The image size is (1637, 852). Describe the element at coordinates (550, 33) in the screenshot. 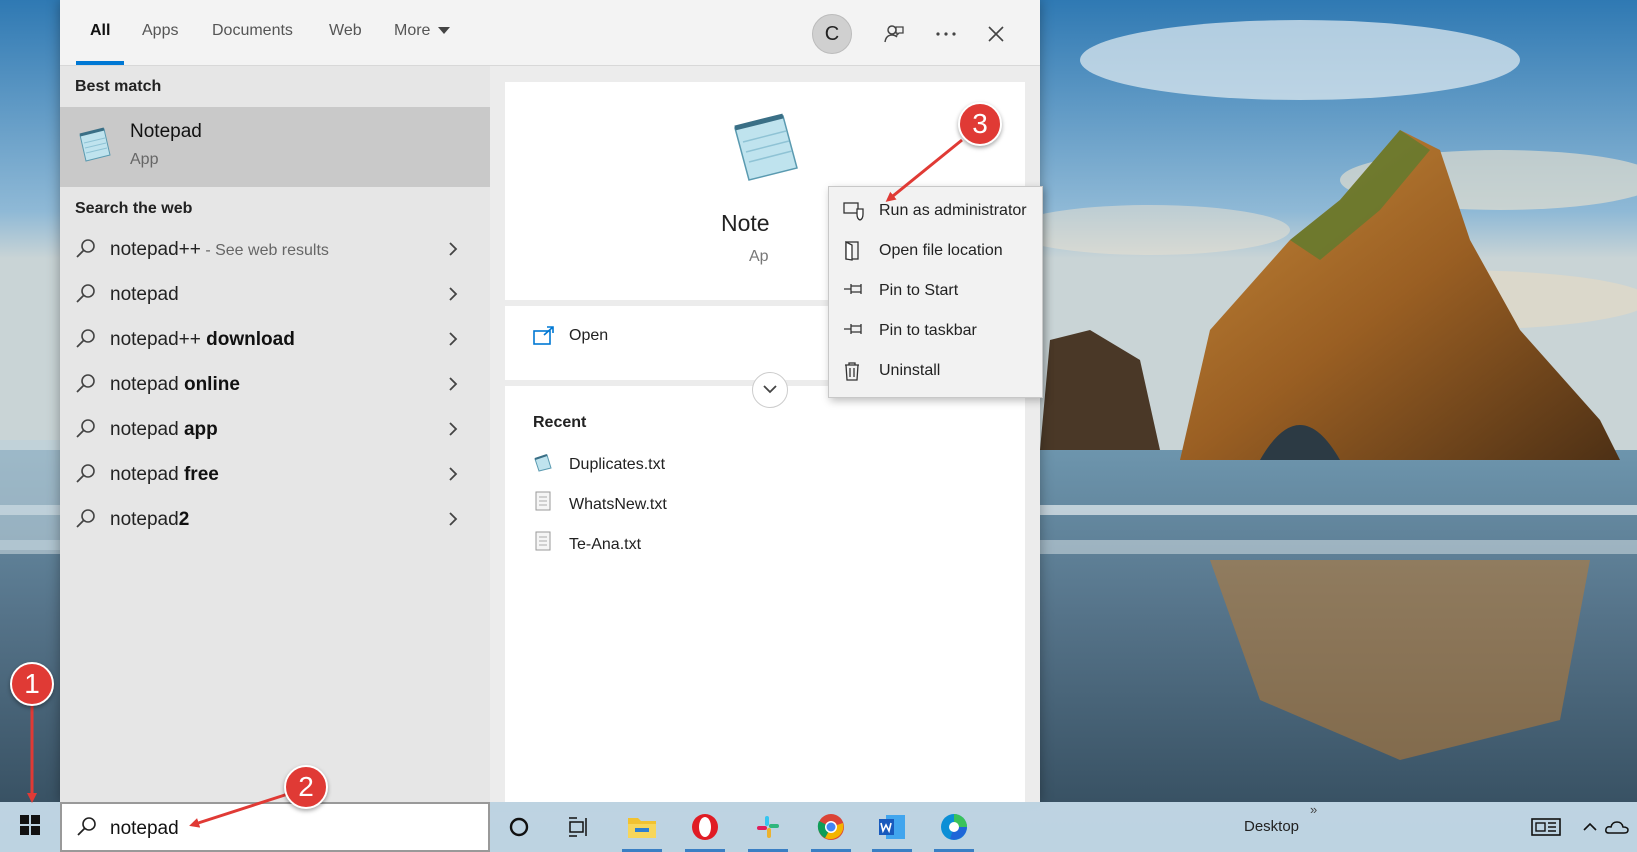

I see `search-tabs-bar: All Apps Documents Web More C` at that location.